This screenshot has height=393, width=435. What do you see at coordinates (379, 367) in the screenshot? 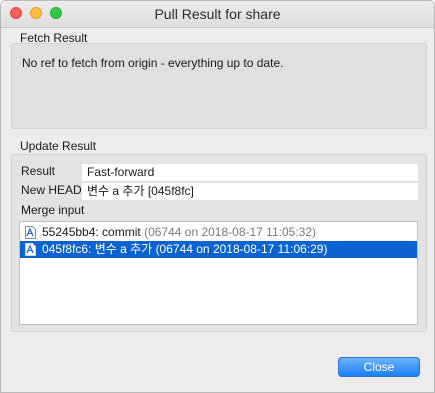
I see `close-button: Close` at bounding box center [379, 367].